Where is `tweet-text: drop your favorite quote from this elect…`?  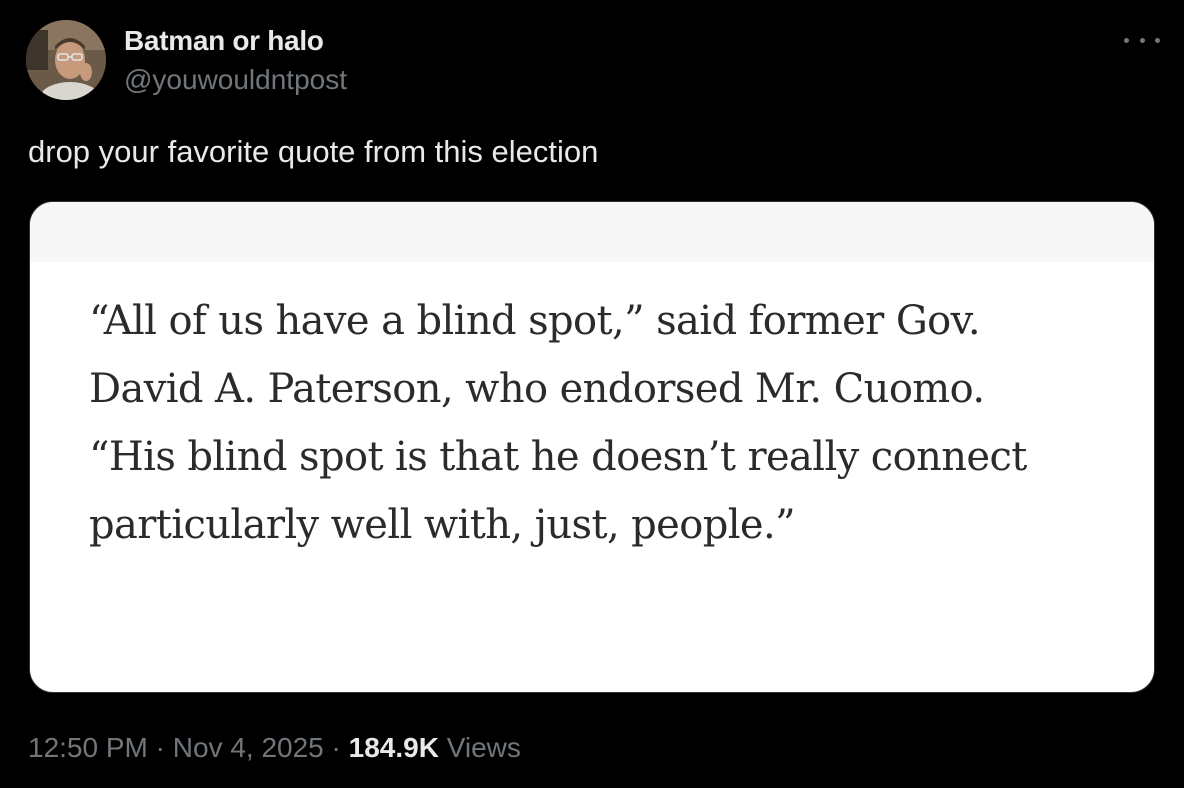 tweet-text: drop your favorite quote from this elect… is located at coordinates (313, 151).